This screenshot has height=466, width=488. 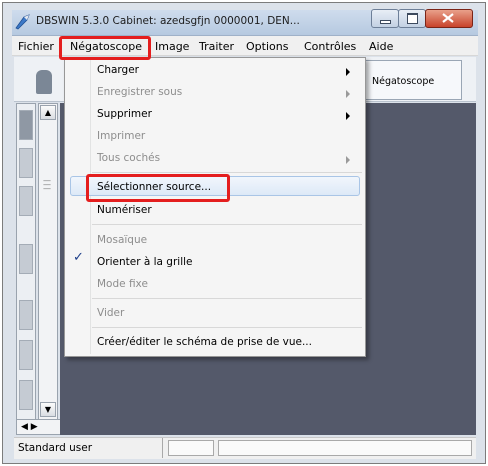 I want to click on minimize-button, so click(x=385, y=18).